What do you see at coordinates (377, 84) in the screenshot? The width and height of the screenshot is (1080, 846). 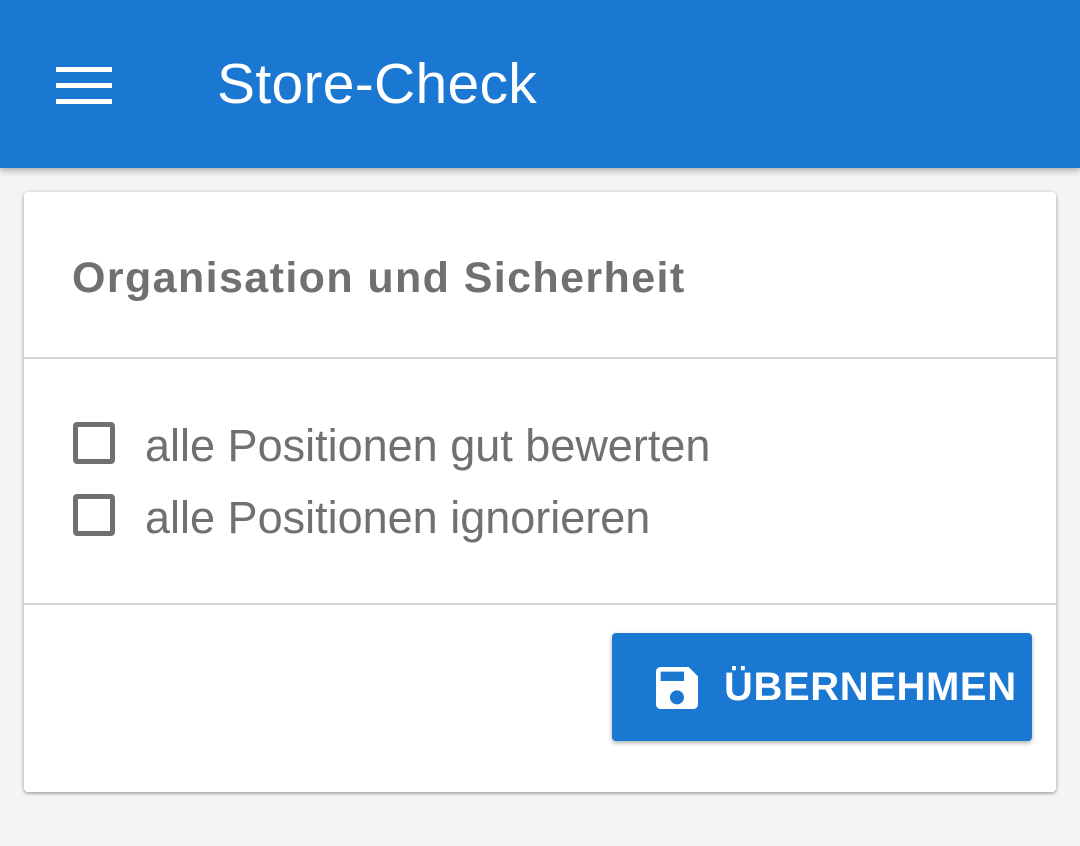 I see `app-title: Store-Check` at bounding box center [377, 84].